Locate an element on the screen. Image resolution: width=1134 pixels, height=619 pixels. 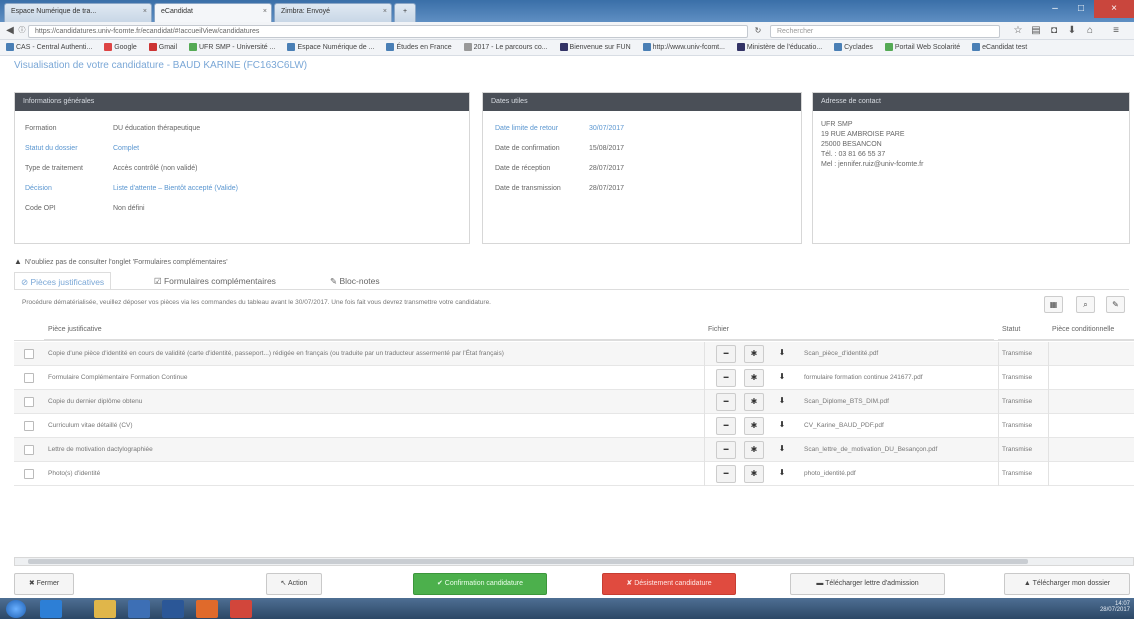
bookmark-item: eCandidat test is located at coordinates (999, 47).